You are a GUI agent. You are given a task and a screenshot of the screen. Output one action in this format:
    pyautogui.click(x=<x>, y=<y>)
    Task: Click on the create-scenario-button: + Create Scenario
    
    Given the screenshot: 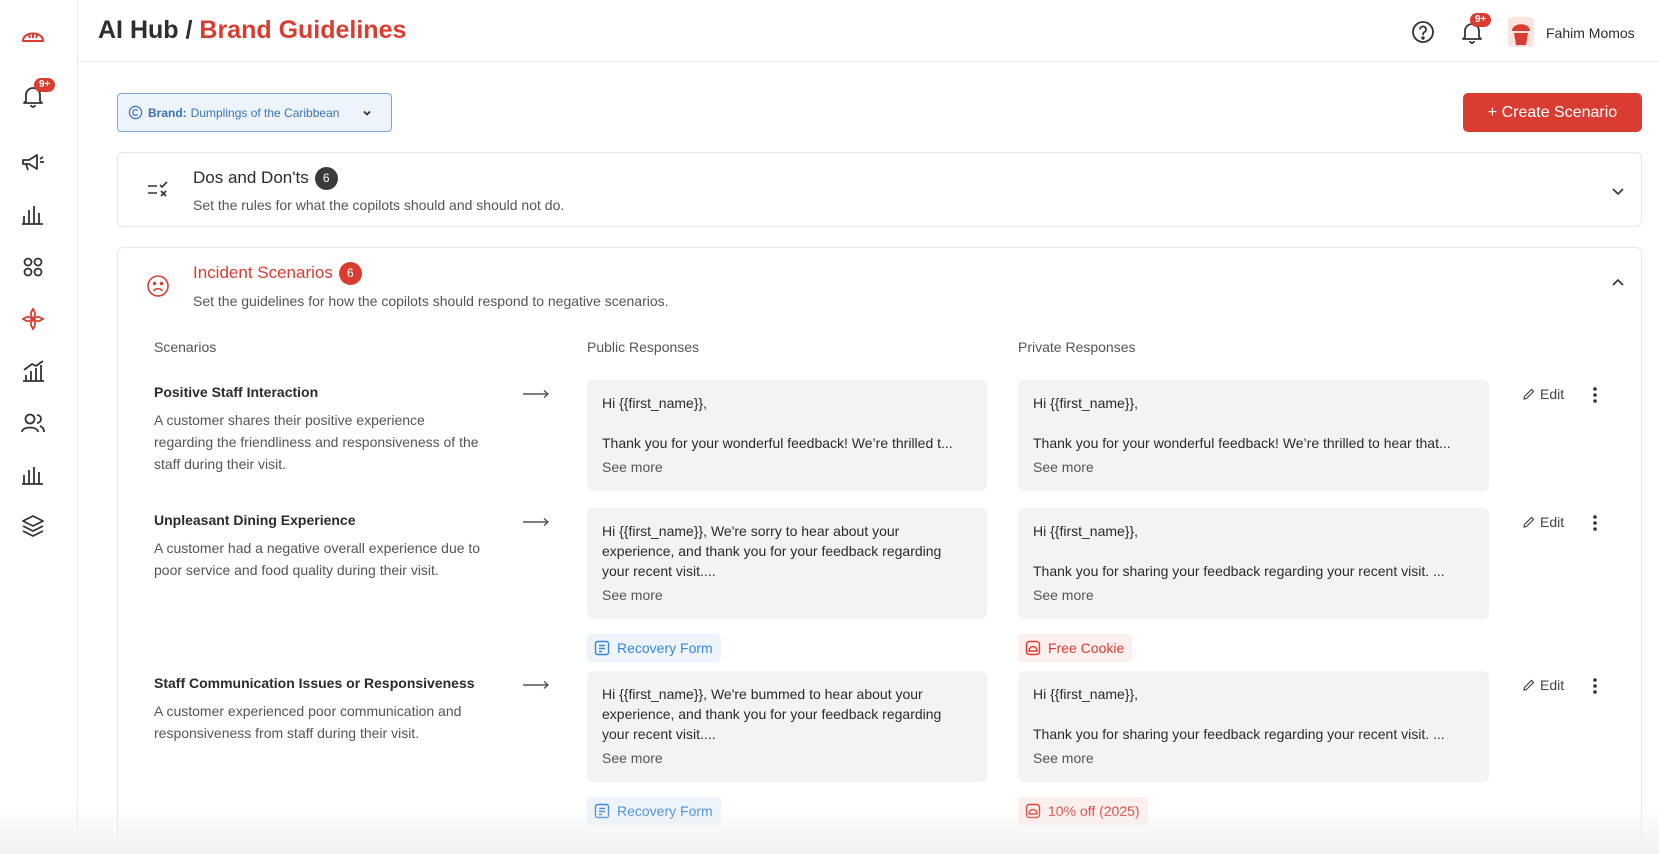 What is the action you would take?
    pyautogui.click(x=1552, y=112)
    